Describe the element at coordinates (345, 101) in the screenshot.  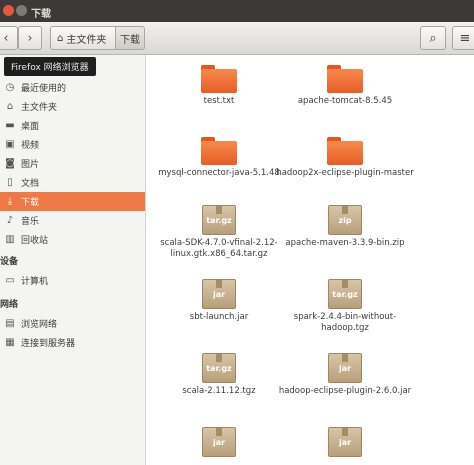
I see `file-name: apache-tomcat-8.5.45` at that location.